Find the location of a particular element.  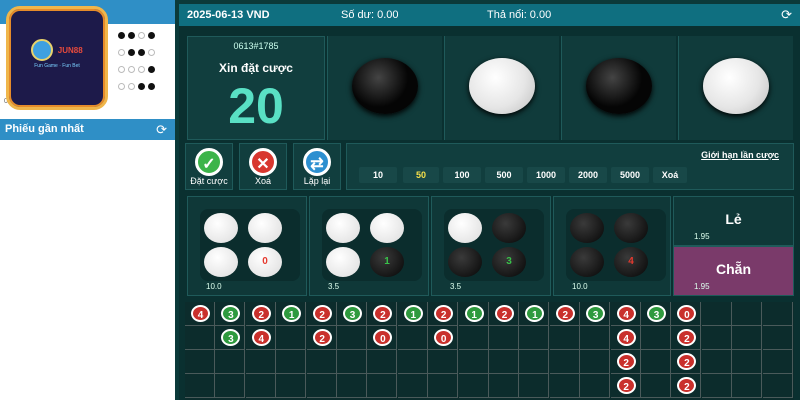

option-3-white-1-black: 1 3.5 is located at coordinates (369, 246).